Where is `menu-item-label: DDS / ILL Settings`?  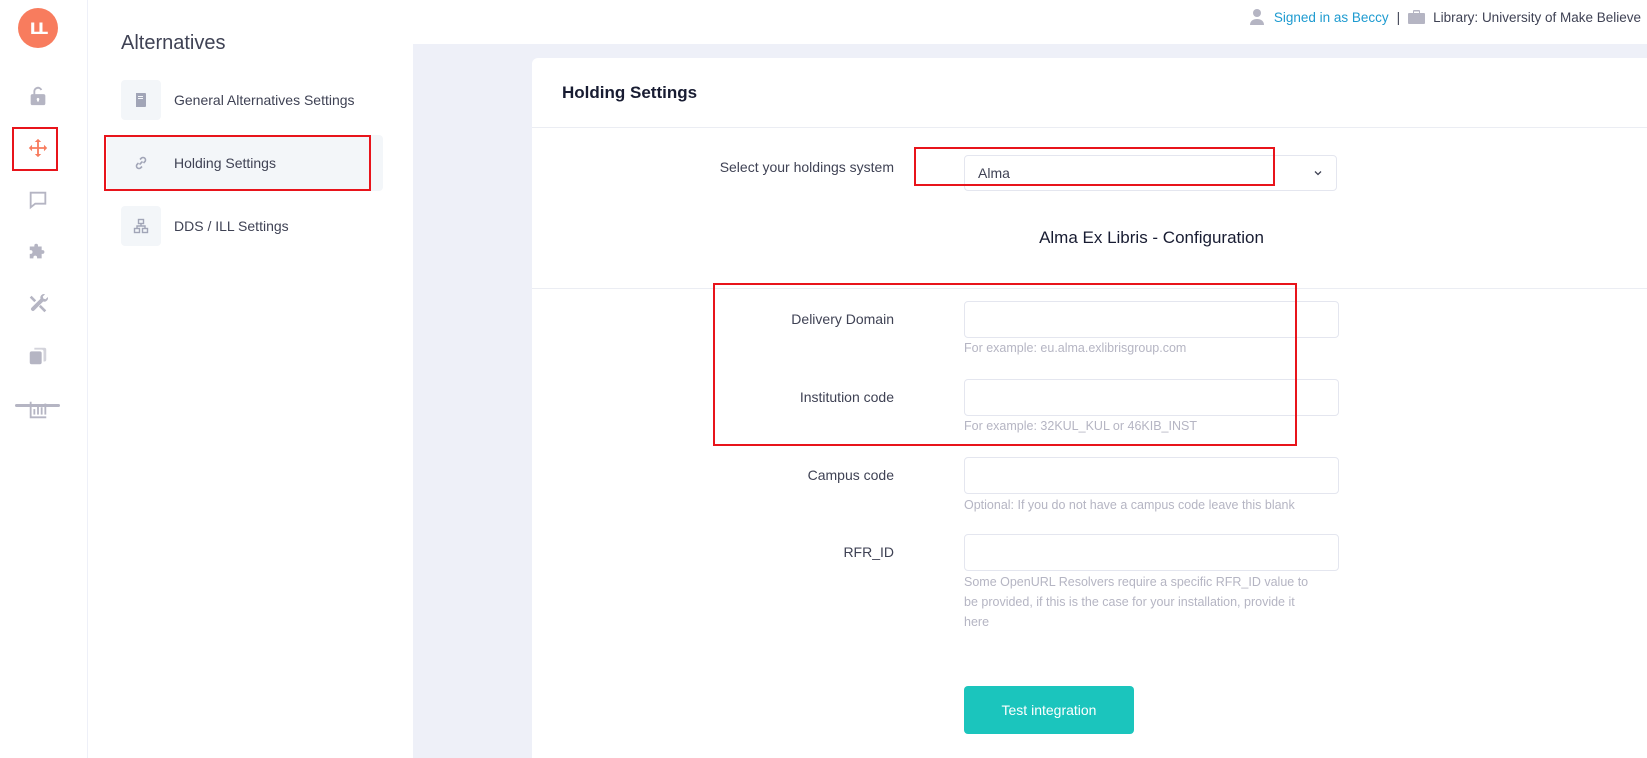 menu-item-label: DDS / ILL Settings is located at coordinates (231, 226).